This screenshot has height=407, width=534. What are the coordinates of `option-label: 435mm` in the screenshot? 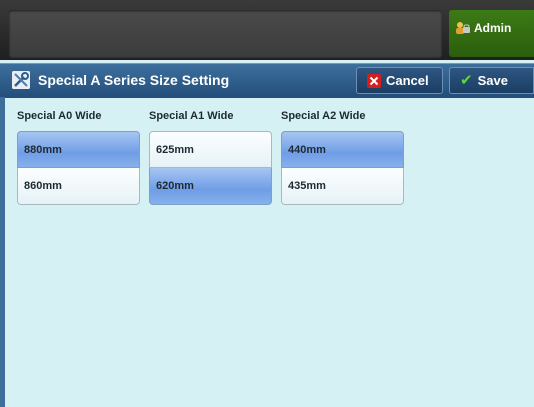 It's located at (307, 186).